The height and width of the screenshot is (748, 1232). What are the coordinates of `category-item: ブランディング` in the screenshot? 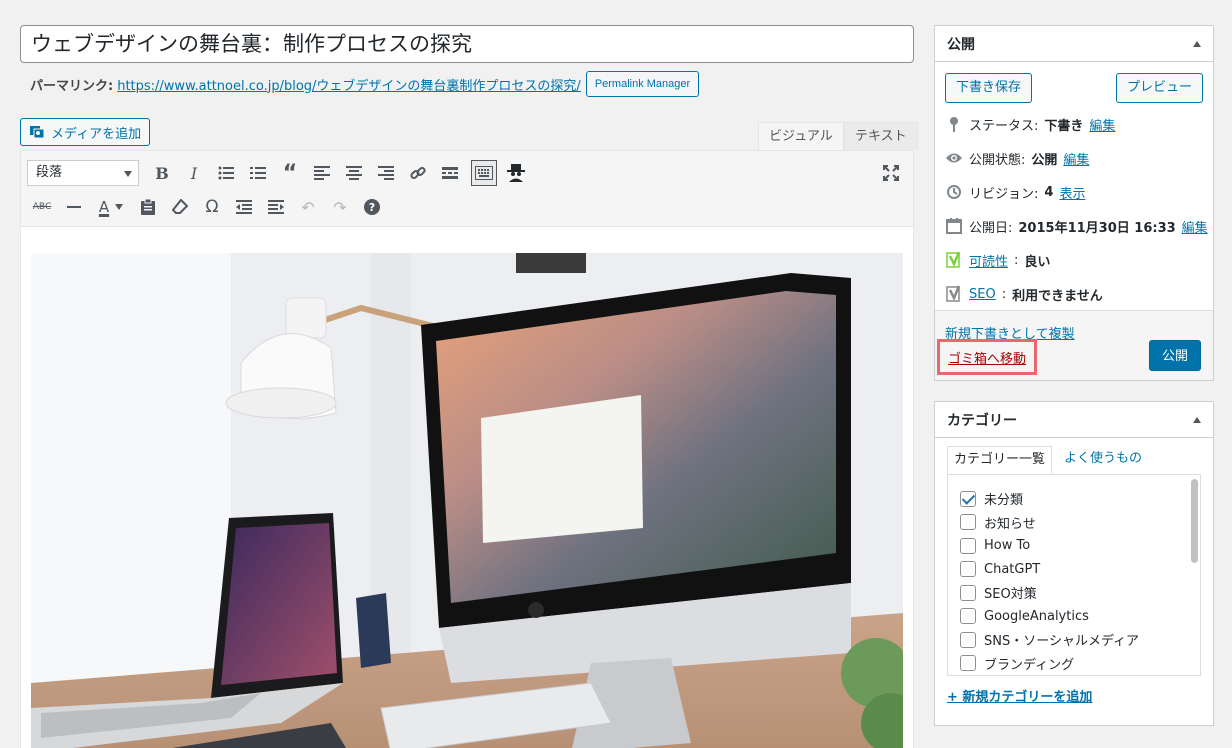 It's located at (1074, 664).